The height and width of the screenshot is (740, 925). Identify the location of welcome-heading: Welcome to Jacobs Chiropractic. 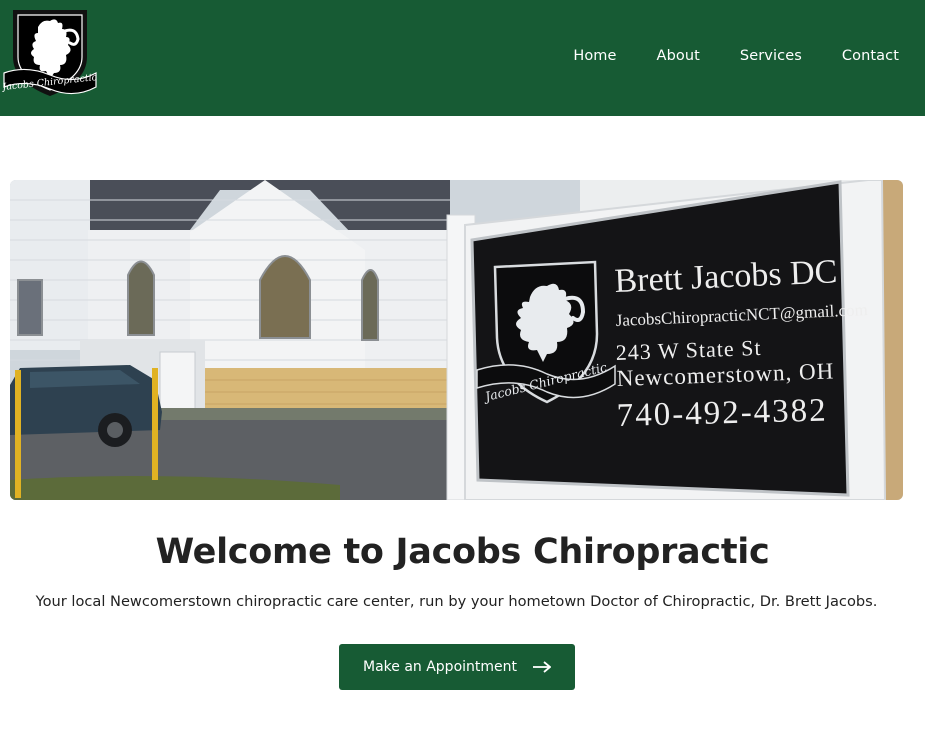
(462, 552).